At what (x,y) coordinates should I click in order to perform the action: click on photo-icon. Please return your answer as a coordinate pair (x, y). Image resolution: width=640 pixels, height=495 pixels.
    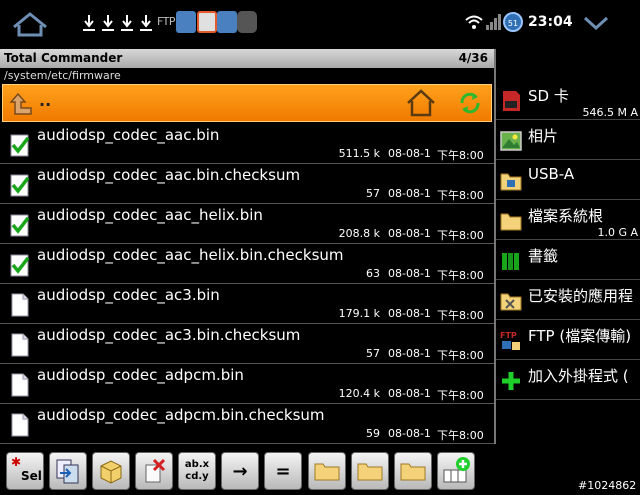
    Looking at the image, I should click on (511, 141).